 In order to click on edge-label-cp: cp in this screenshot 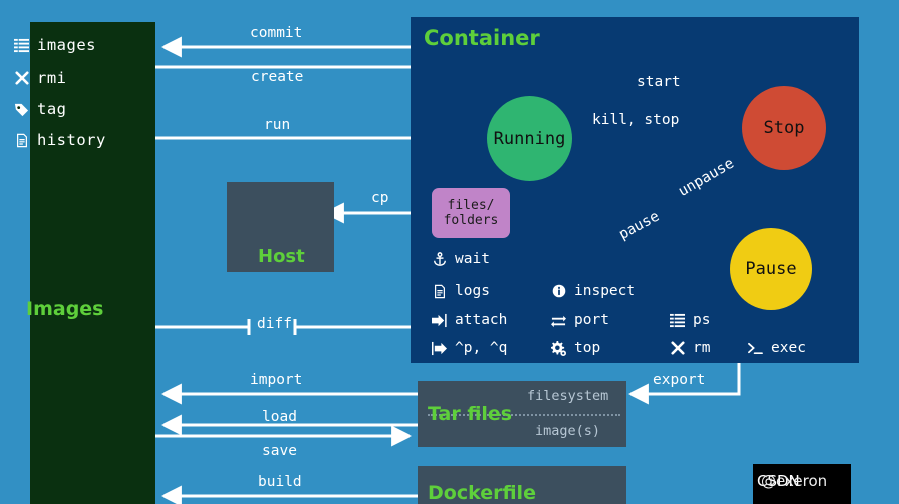, I will do `click(380, 198)`.